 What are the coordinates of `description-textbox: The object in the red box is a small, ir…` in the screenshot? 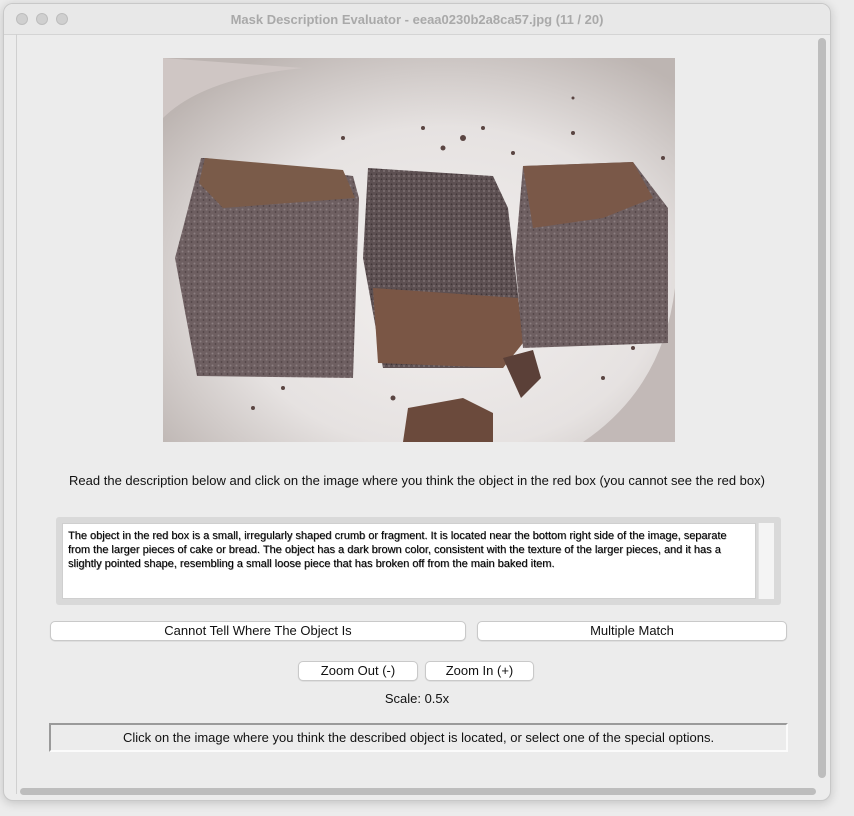 It's located at (409, 561).